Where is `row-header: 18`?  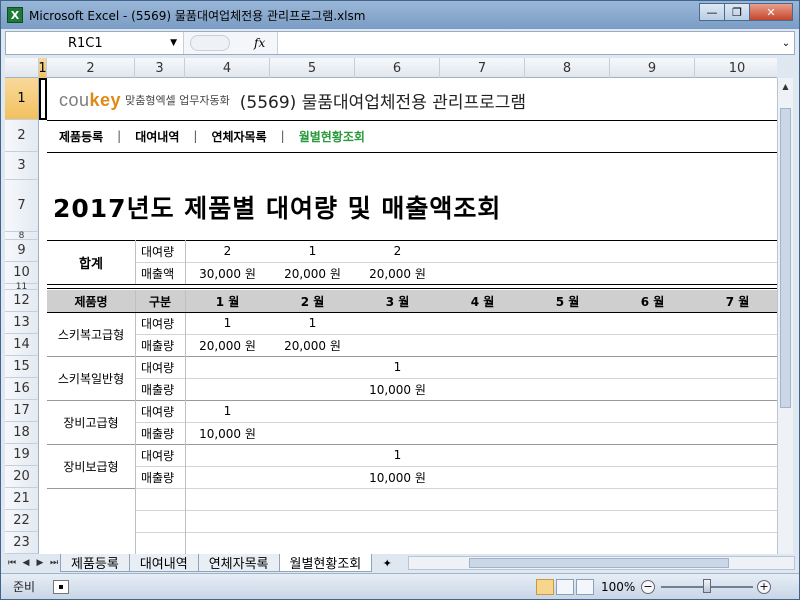
row-header: 18 is located at coordinates (22, 433).